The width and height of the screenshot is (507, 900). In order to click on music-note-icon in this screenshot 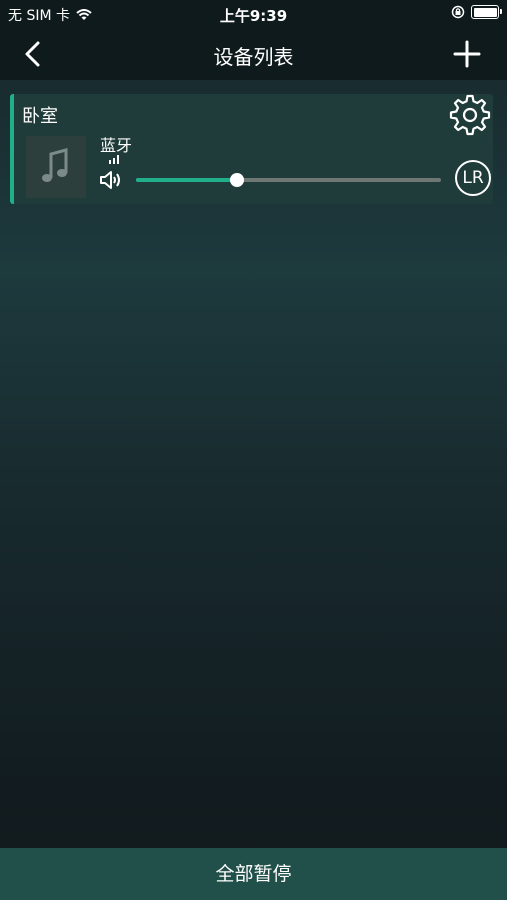, I will do `click(55, 165)`.